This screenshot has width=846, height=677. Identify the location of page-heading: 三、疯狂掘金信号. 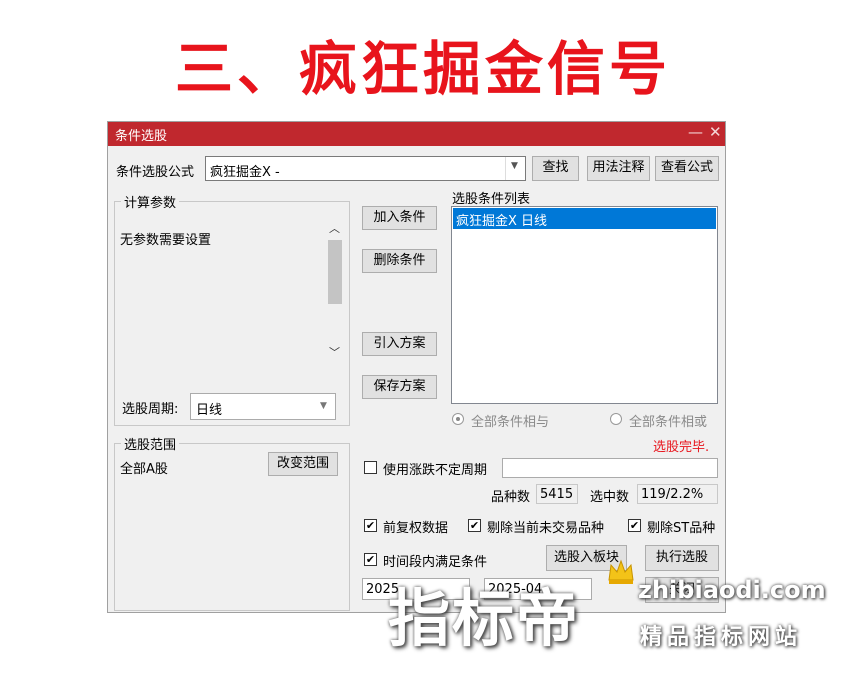
(422, 69).